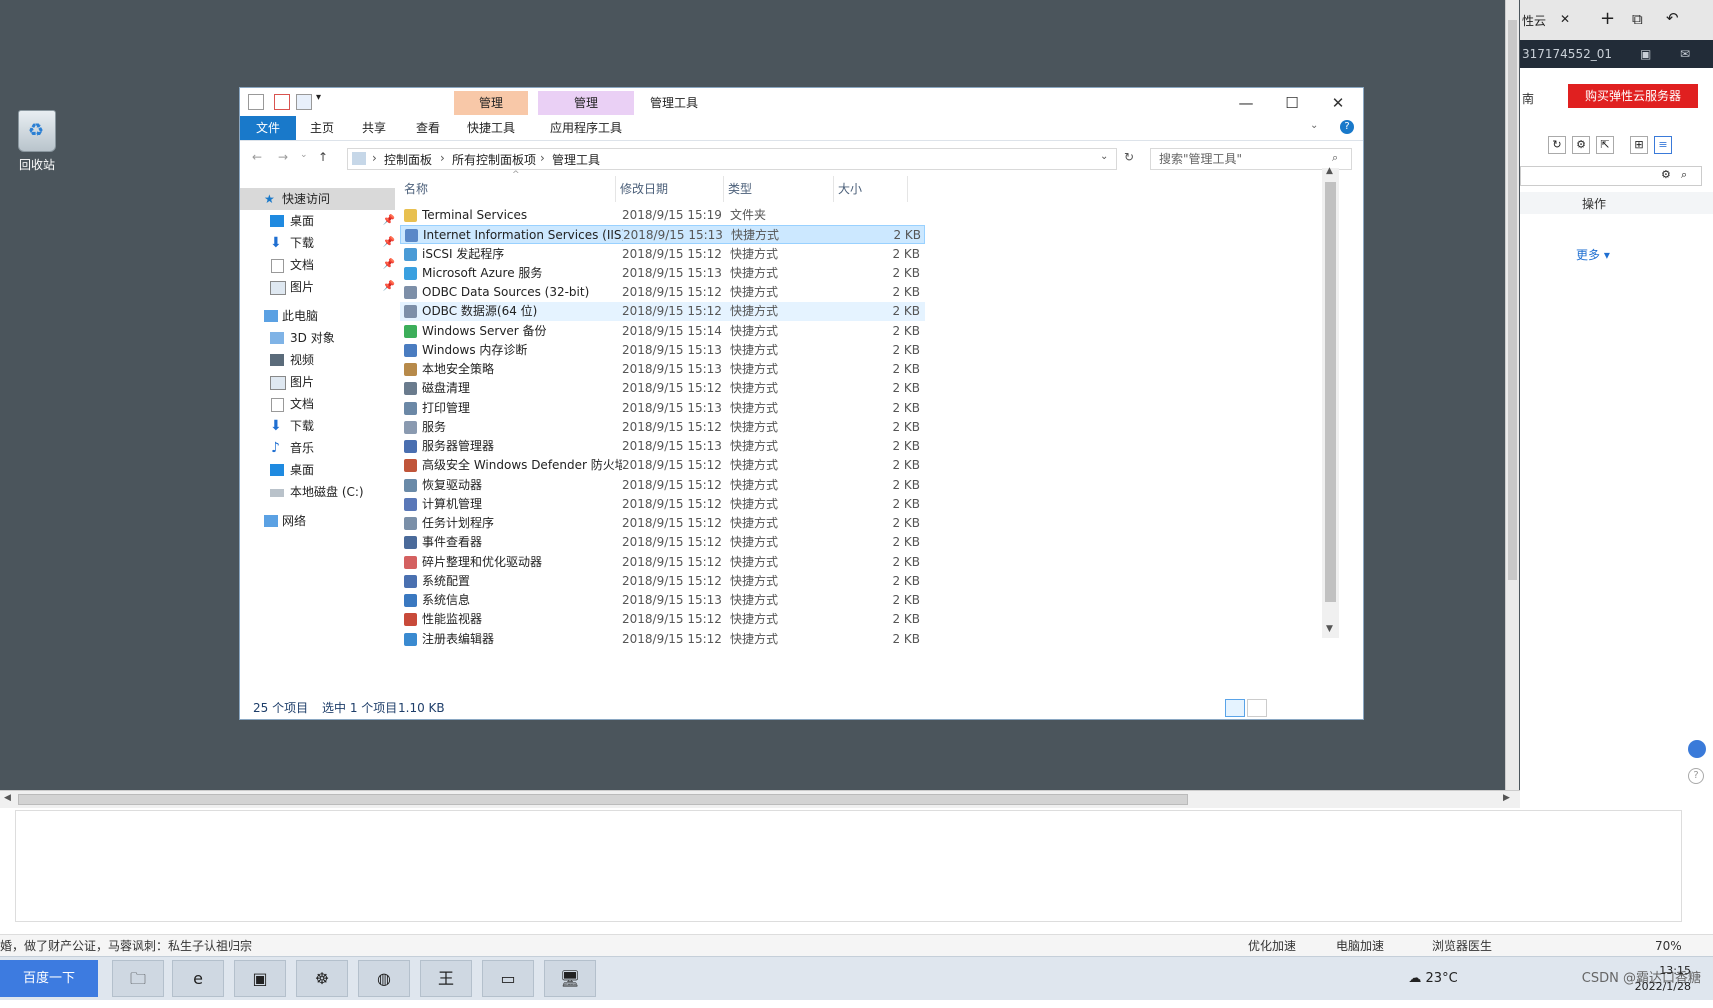 The image size is (1713, 1008). I want to click on wang-app-icon: 王, so click(446, 978).